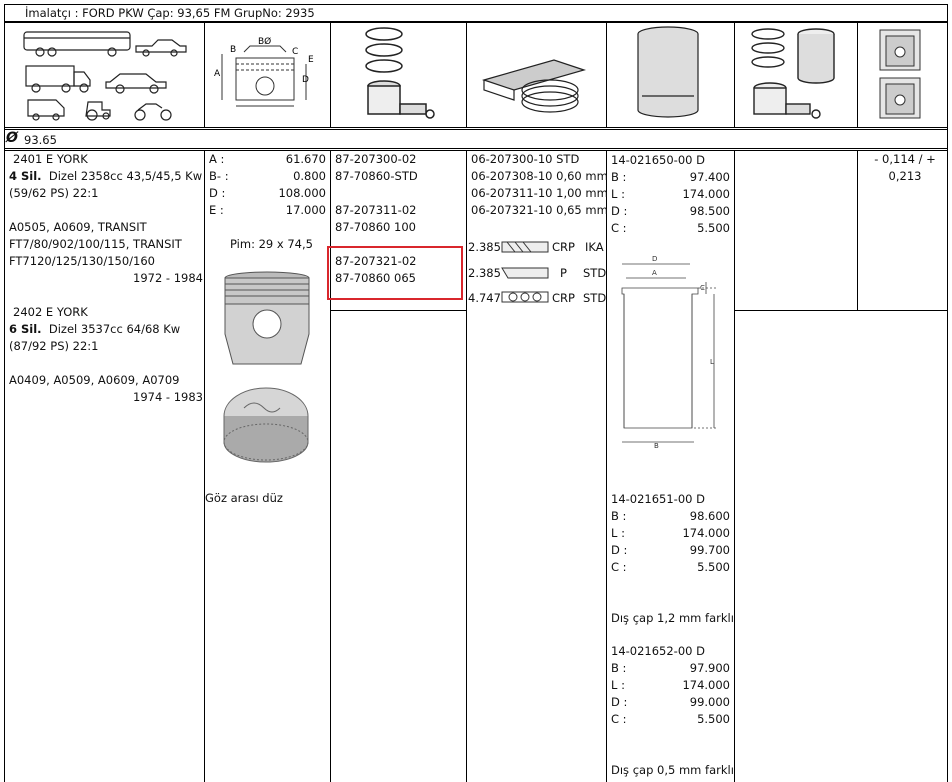  I want to click on dim-value: 108.000, so click(302, 193).